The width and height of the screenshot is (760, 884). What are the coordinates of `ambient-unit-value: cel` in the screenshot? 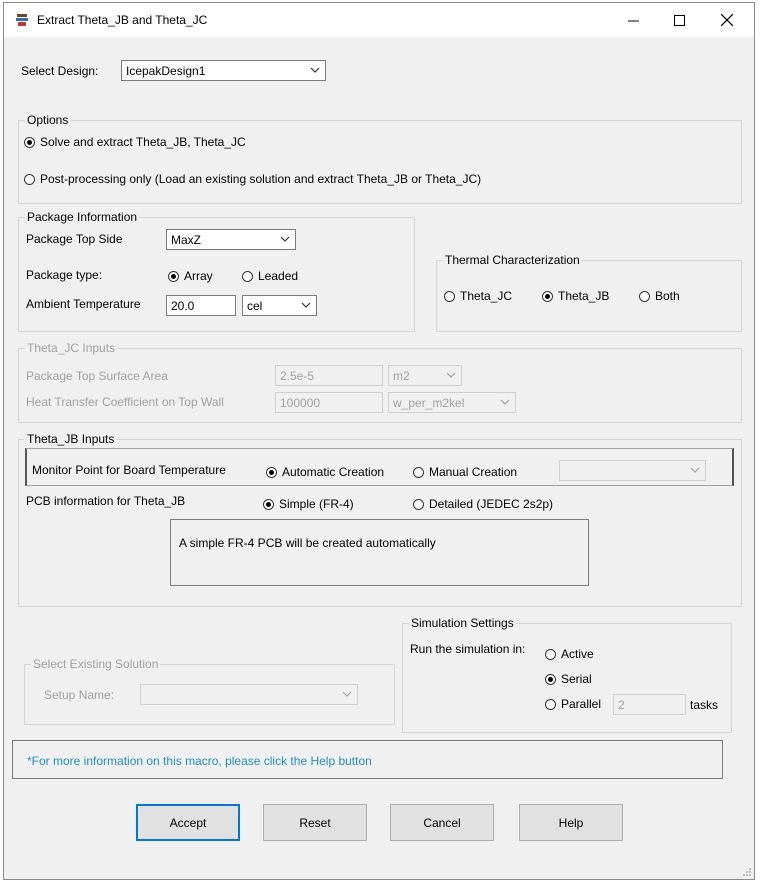 It's located at (255, 306).